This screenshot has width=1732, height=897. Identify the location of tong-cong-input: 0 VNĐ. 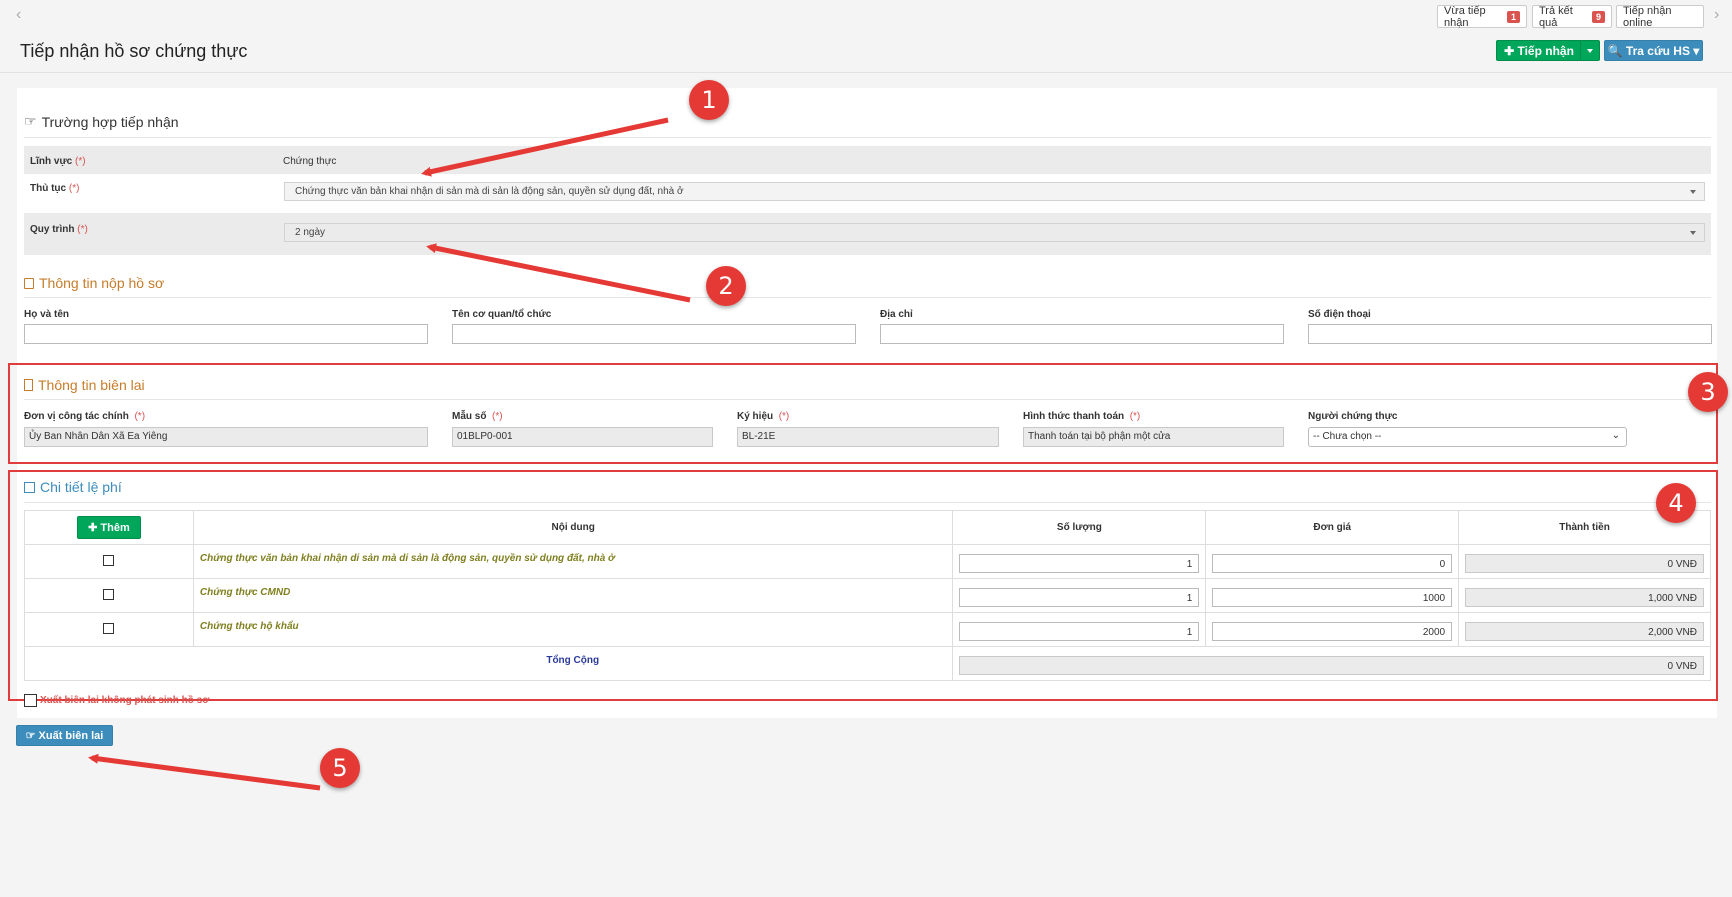
(1331, 665).